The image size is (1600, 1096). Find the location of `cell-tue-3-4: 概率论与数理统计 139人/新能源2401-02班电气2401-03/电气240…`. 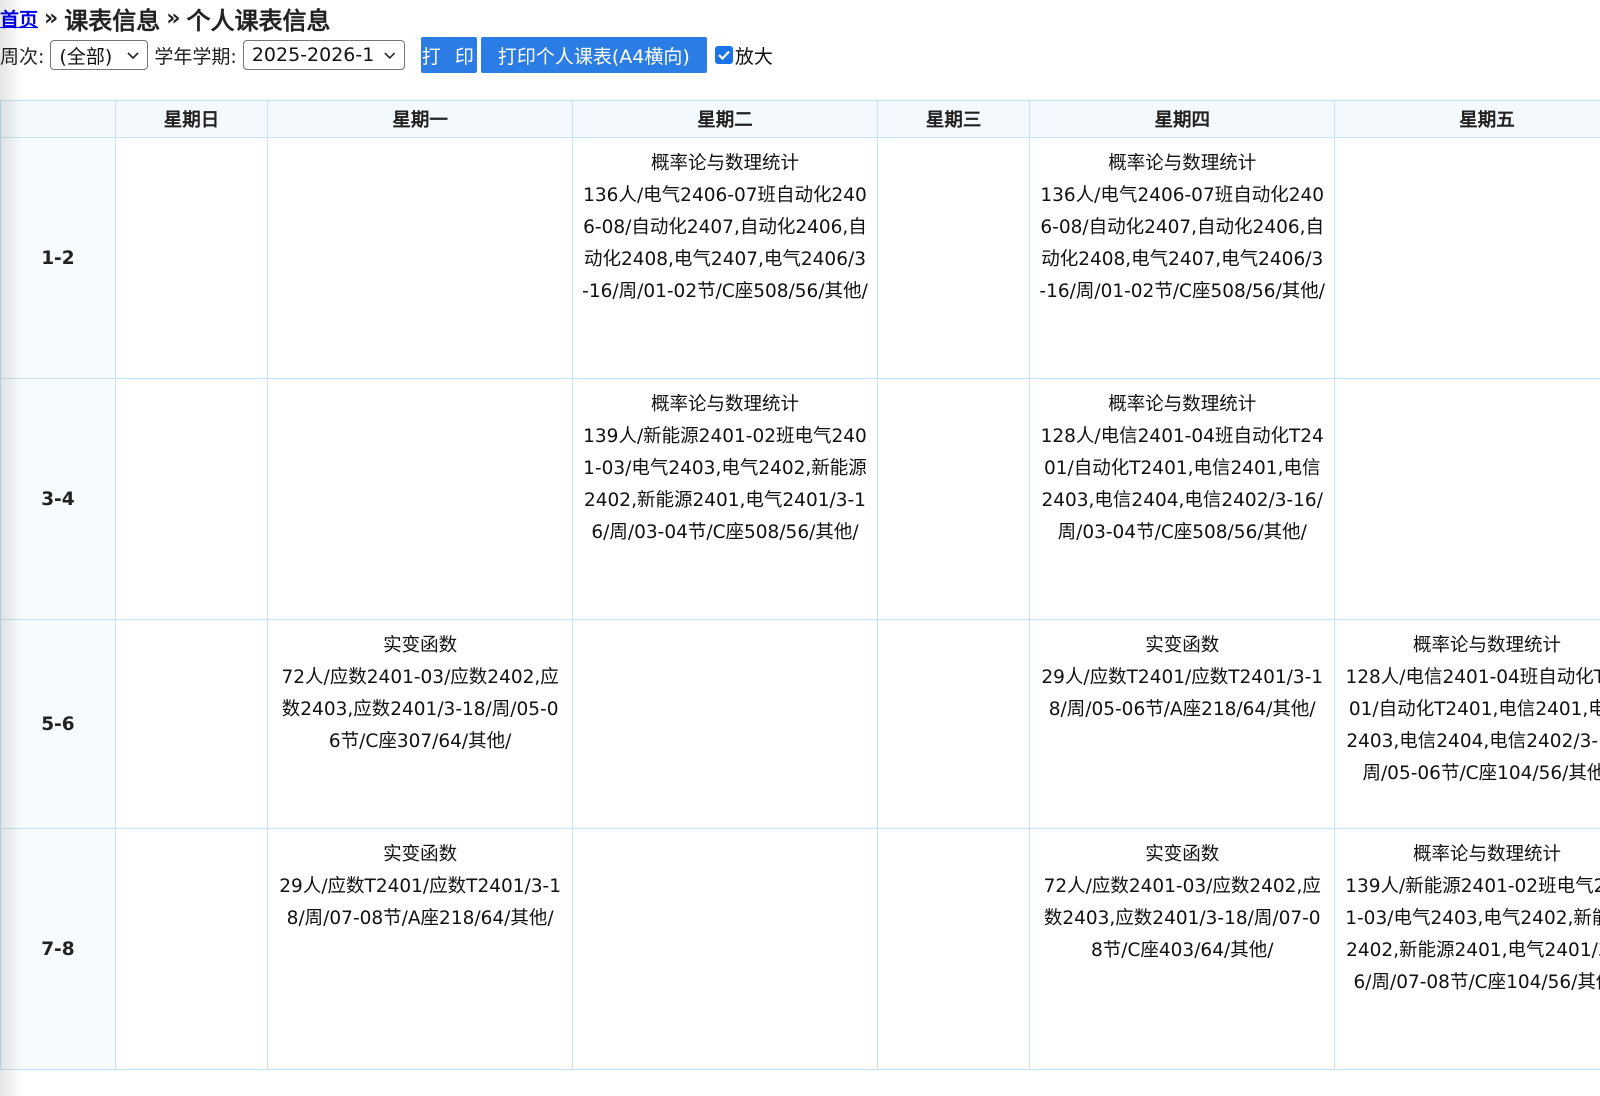

cell-tue-3-4: 概率论与数理统计 139人/新能源2401-02班电气2401-03/电气240… is located at coordinates (725, 499).